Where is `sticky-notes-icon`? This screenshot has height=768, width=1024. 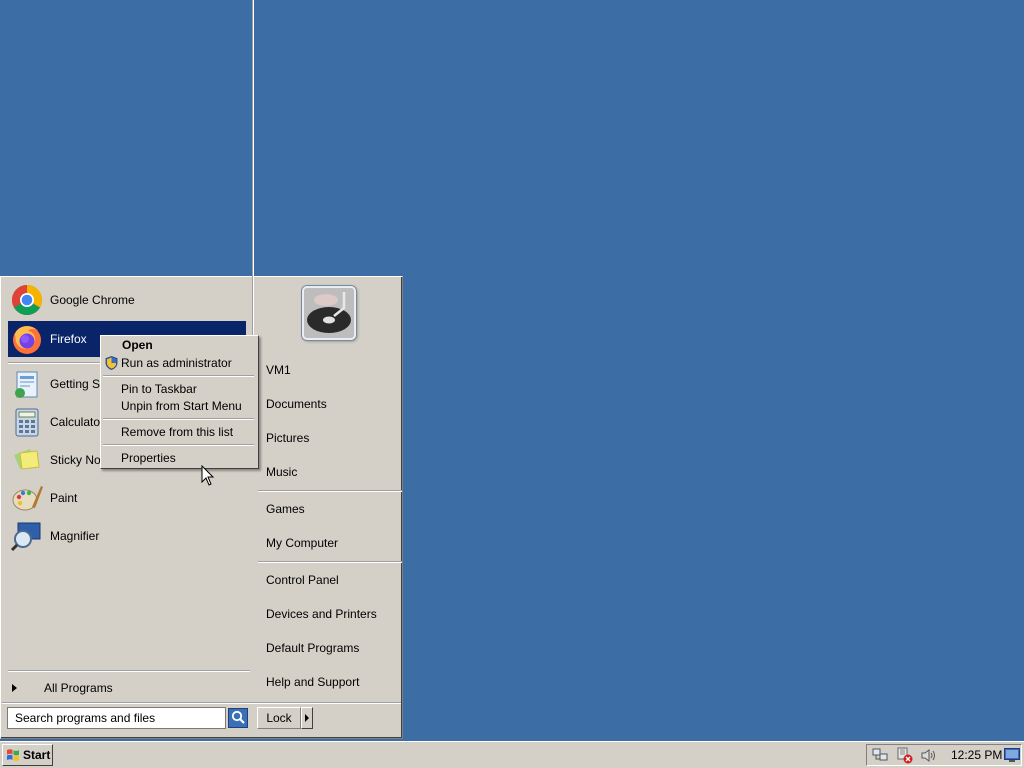
sticky-notes-icon is located at coordinates (27, 460).